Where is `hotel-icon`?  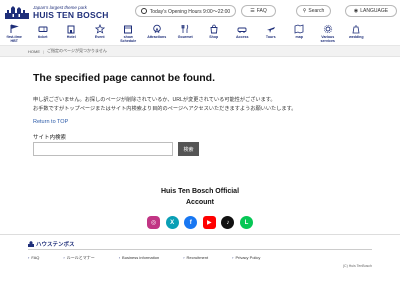
hotel-icon is located at coordinates (71, 29).